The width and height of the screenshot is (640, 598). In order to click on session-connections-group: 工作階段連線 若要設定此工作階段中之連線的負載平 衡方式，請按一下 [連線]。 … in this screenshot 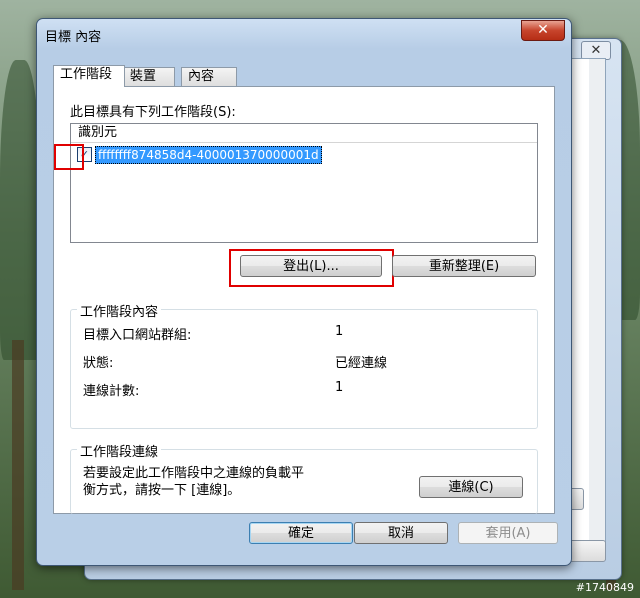, I will do `click(304, 477)`.